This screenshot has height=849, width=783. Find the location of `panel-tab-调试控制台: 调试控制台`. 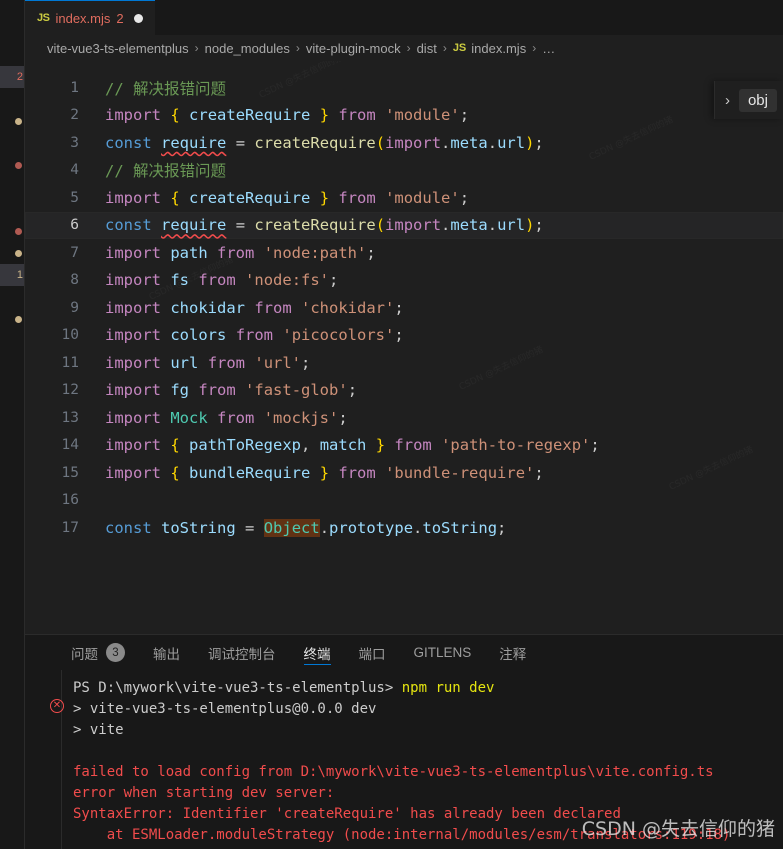

panel-tab-调试控制台: 调试控制台 is located at coordinates (242, 652).